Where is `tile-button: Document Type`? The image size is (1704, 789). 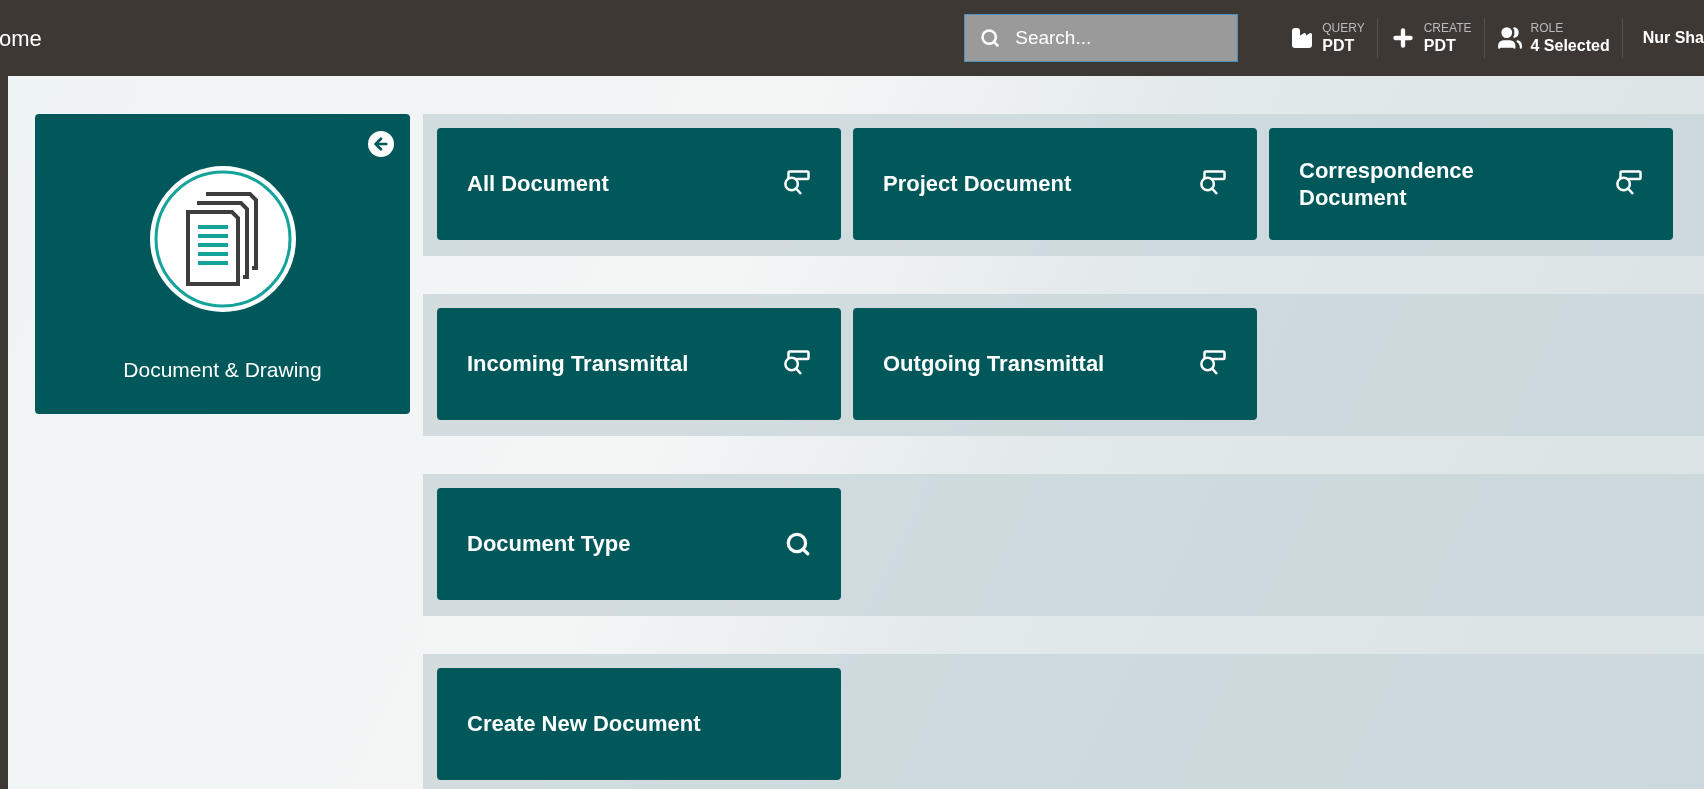 tile-button: Document Type is located at coordinates (639, 544).